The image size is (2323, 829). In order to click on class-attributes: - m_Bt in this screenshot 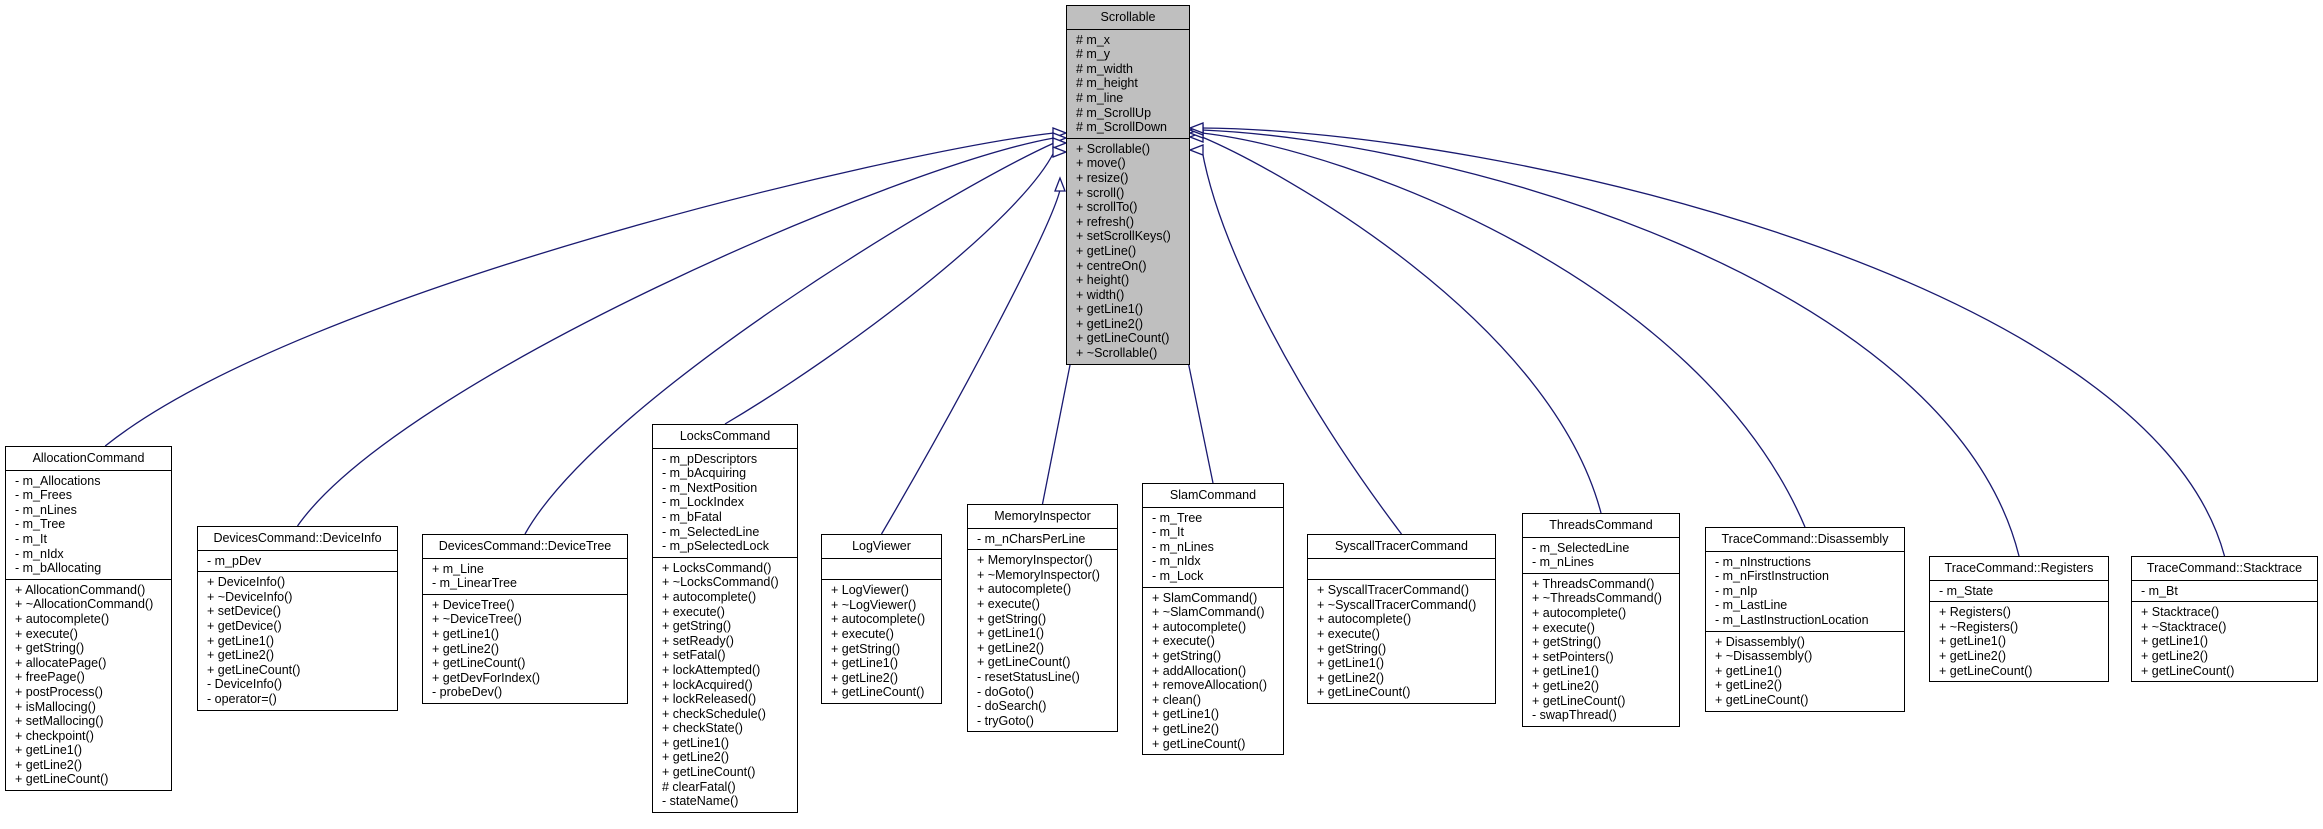, I will do `click(2224, 592)`.